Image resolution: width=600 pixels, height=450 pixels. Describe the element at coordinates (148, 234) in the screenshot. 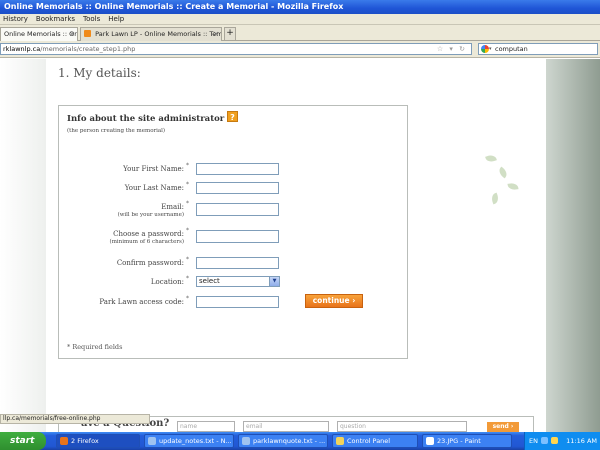

I see `field-label-text: Choose a password:` at that location.